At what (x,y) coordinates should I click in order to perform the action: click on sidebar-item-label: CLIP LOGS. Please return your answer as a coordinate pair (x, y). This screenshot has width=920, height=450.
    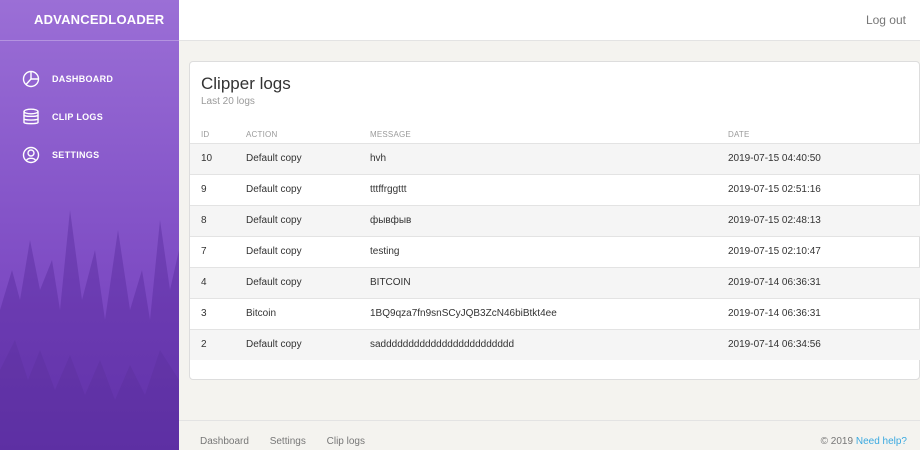
    Looking at the image, I should click on (78, 117).